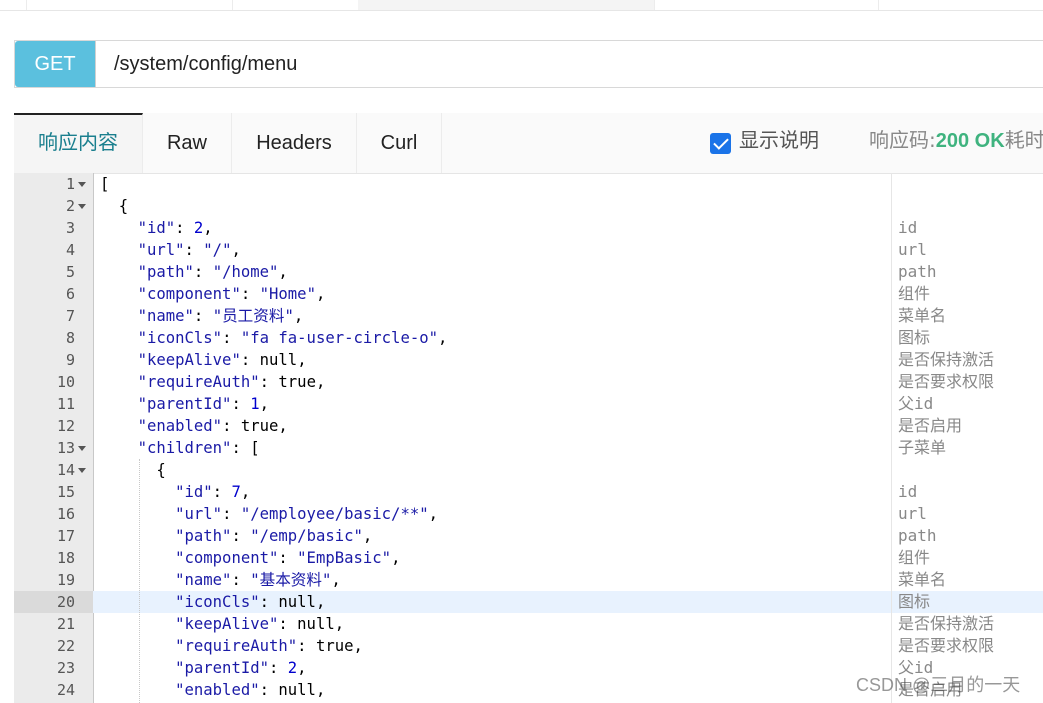 The height and width of the screenshot is (703, 1043). What do you see at coordinates (70, 184) in the screenshot?
I see `line-number: 1` at bounding box center [70, 184].